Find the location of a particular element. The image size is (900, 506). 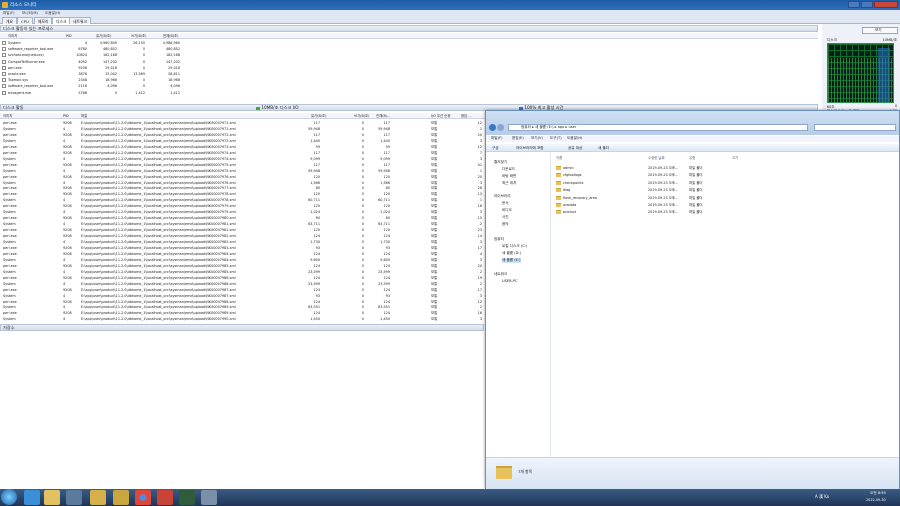

share-button: 공유 대상 is located at coordinates (575, 148).